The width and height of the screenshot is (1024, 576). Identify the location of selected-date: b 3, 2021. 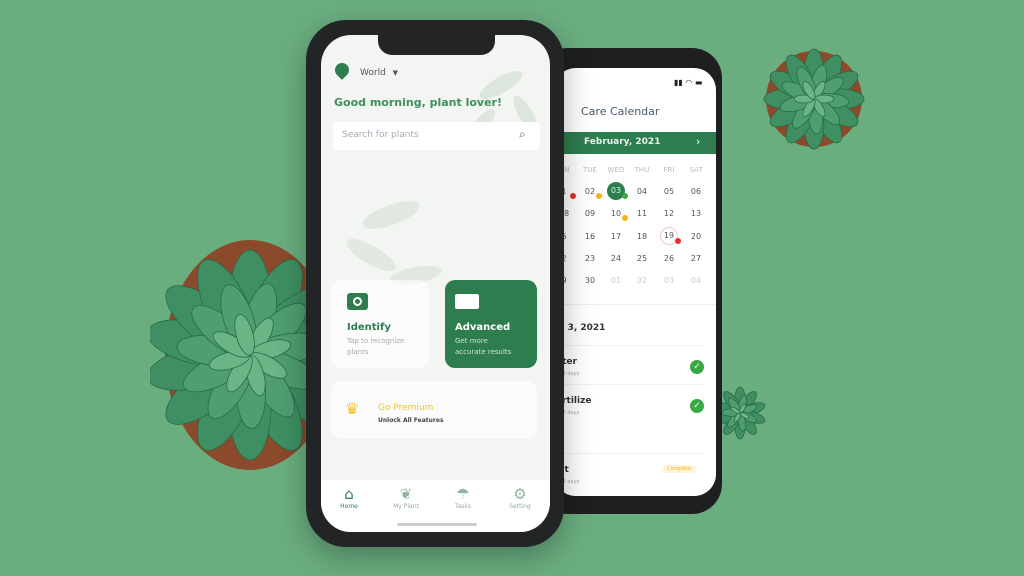
(582, 328).